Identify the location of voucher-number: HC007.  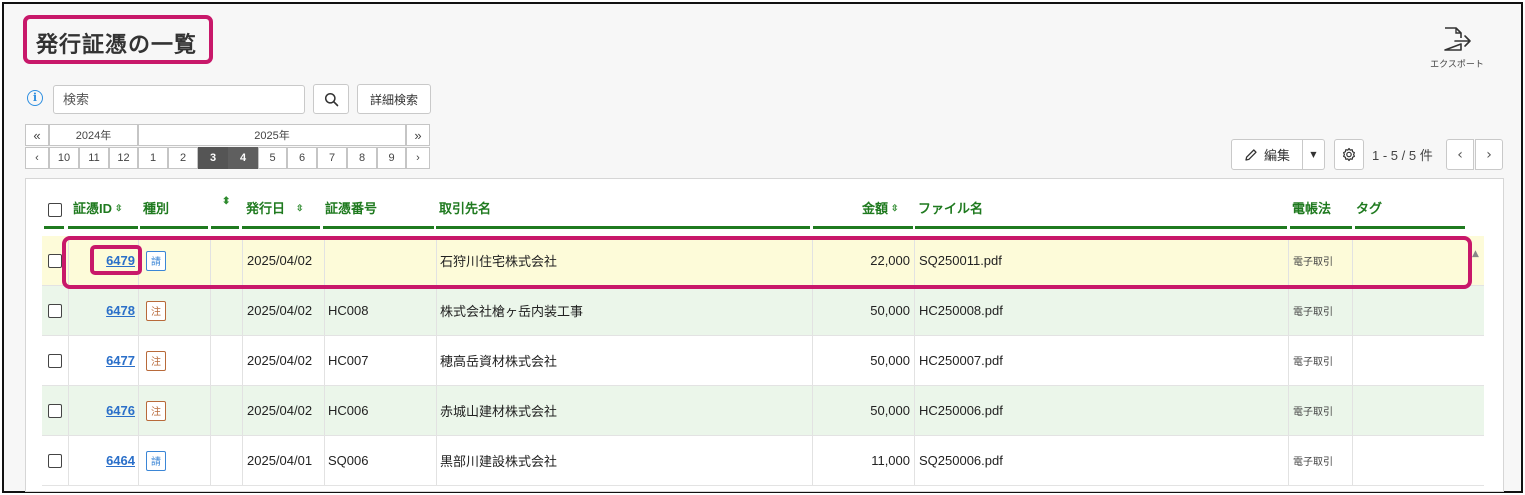
(380, 360).